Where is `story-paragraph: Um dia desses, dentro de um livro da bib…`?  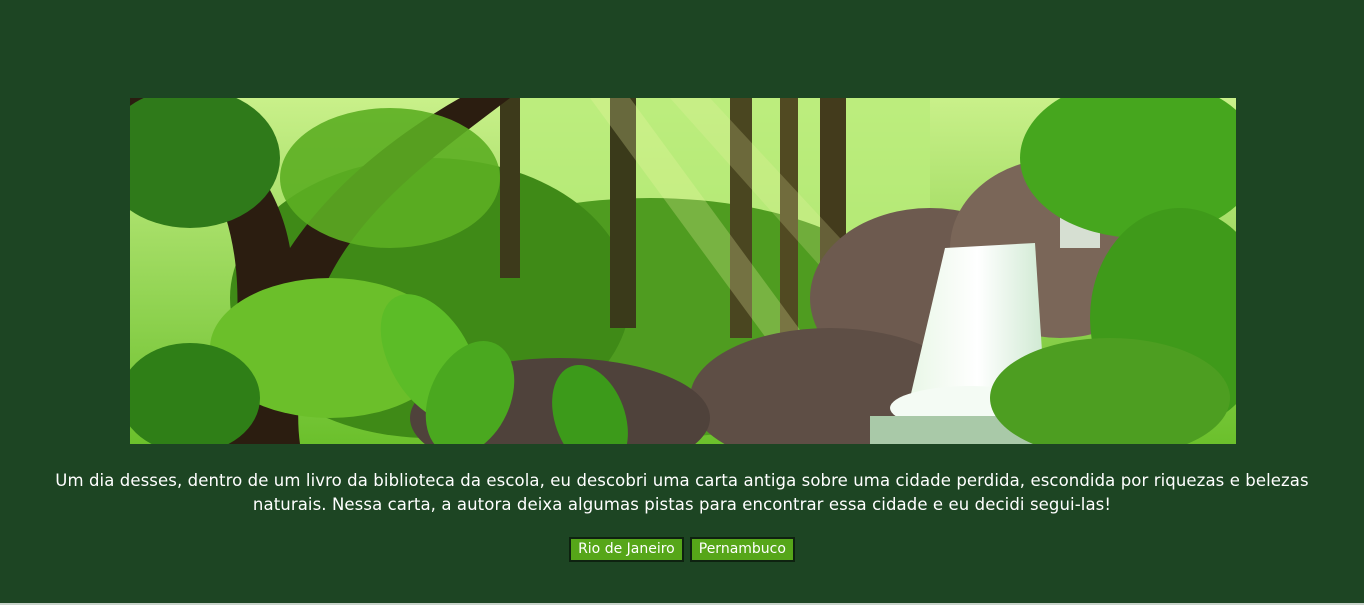
story-paragraph: Um dia desses, dentro de um livro da bib… is located at coordinates (682, 492).